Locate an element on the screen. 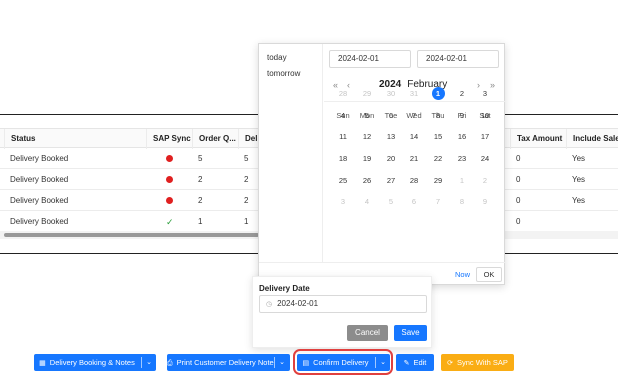 This screenshot has width=618, height=377. calendar-day: 31 is located at coordinates (414, 94).